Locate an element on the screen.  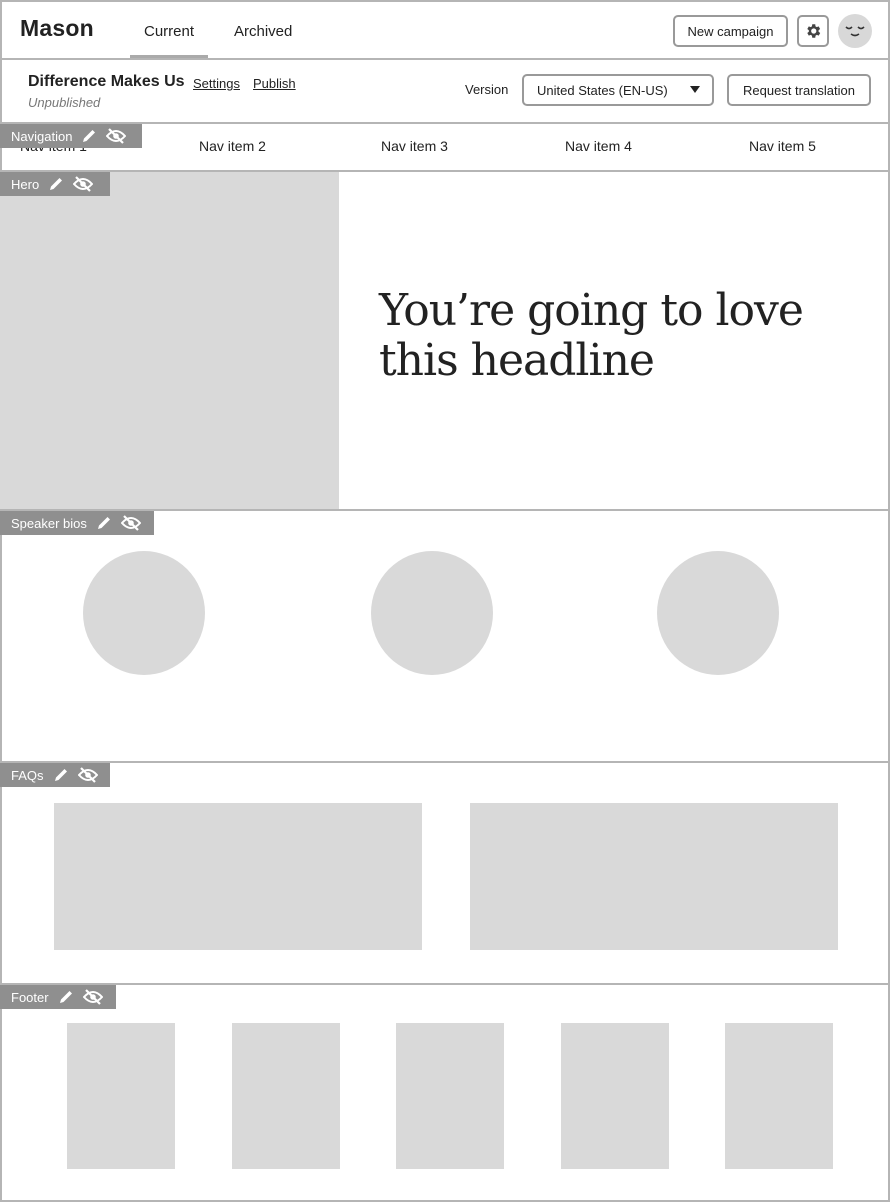
nav-item-3: Nav item 3 is located at coordinates (414, 146).